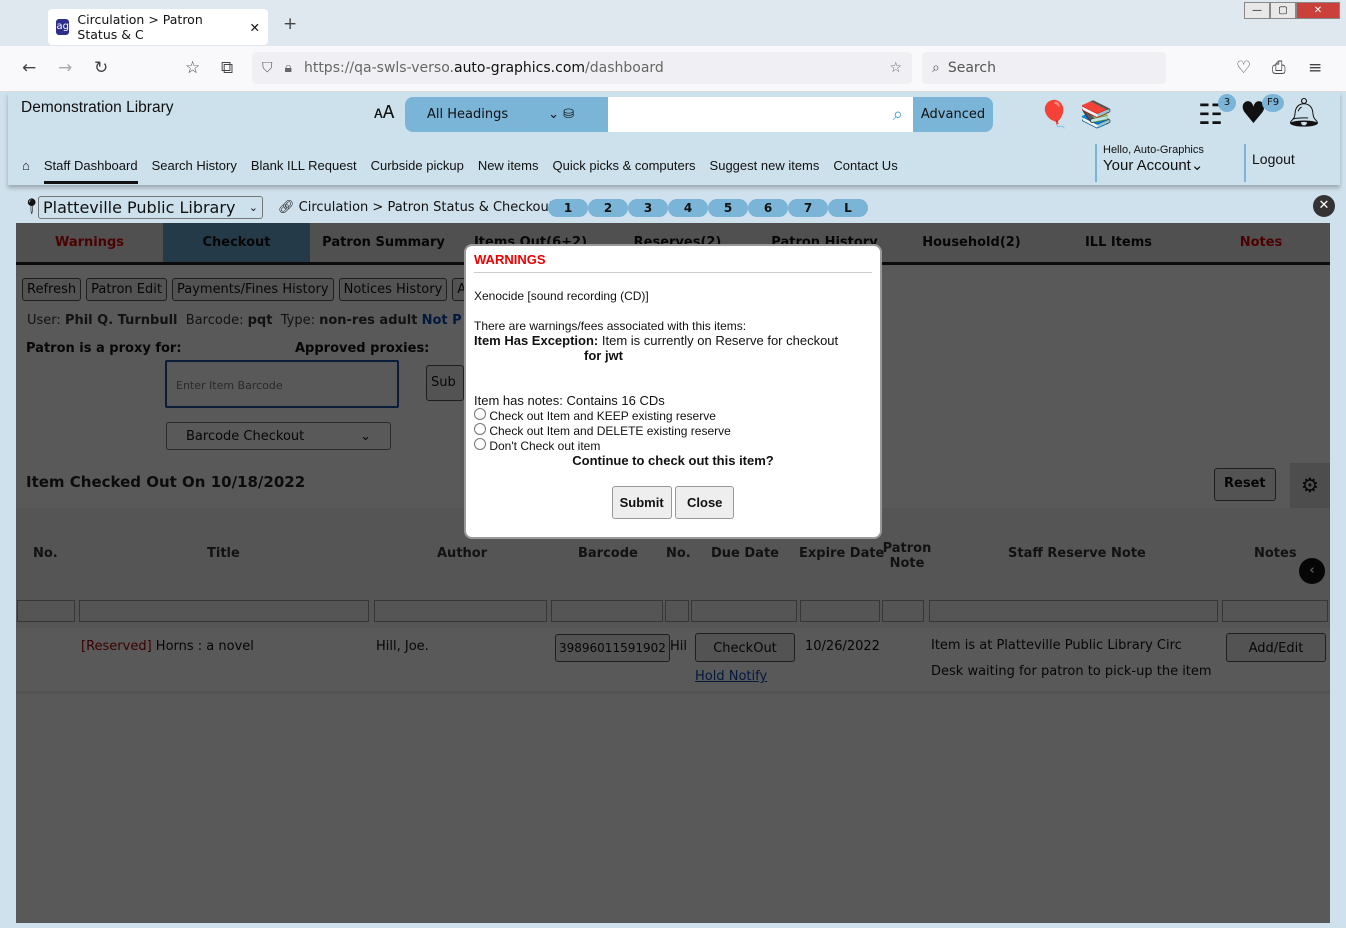 The width and height of the screenshot is (1346, 928). Describe the element at coordinates (1044, 68) in the screenshot. I see `browser-search: ⌕ Search` at that location.